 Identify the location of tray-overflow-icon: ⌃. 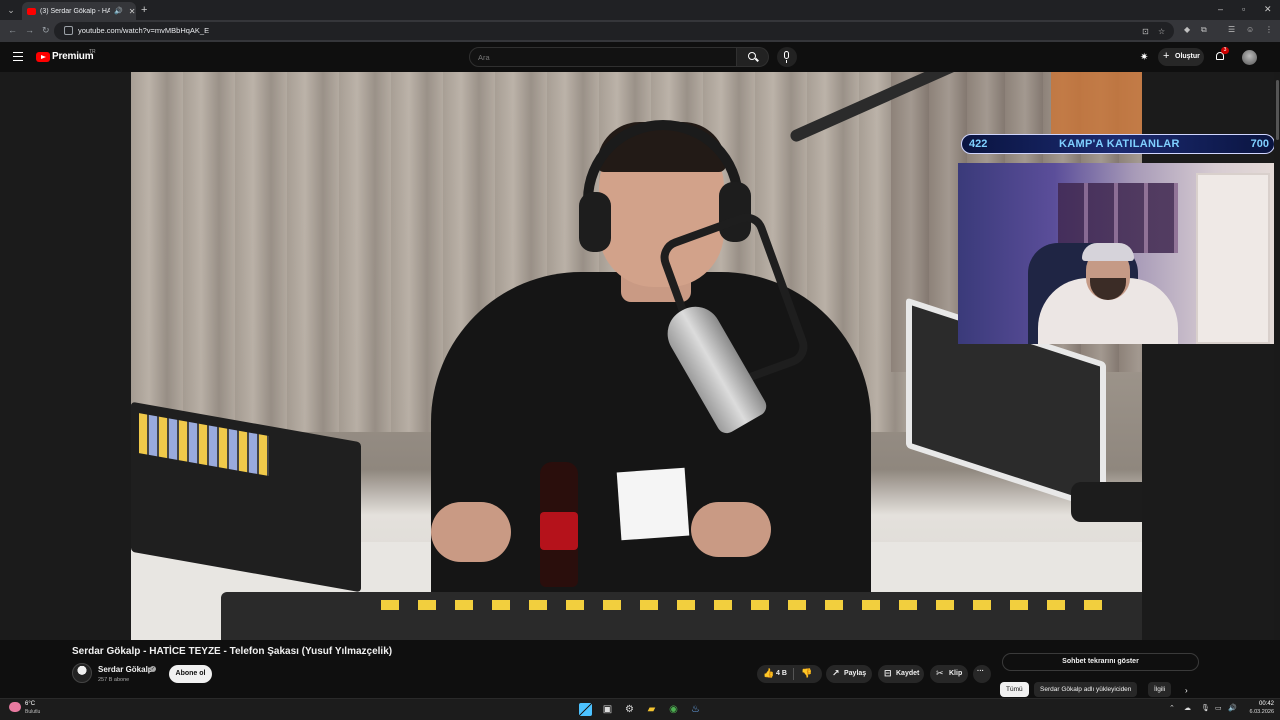
(1172, 708).